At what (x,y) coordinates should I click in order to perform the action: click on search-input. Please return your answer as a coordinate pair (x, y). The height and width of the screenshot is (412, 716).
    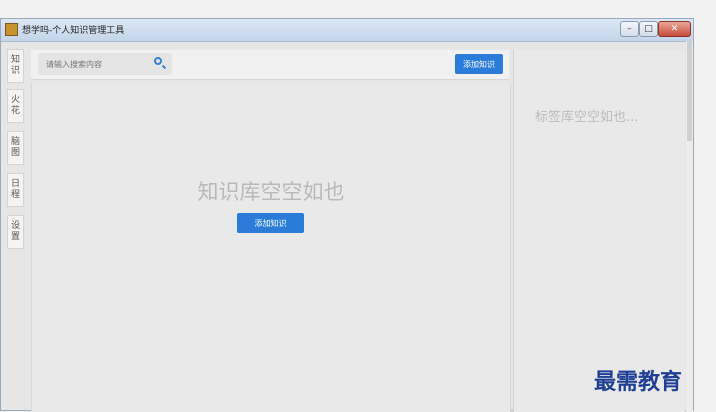
    Looking at the image, I should click on (105, 64).